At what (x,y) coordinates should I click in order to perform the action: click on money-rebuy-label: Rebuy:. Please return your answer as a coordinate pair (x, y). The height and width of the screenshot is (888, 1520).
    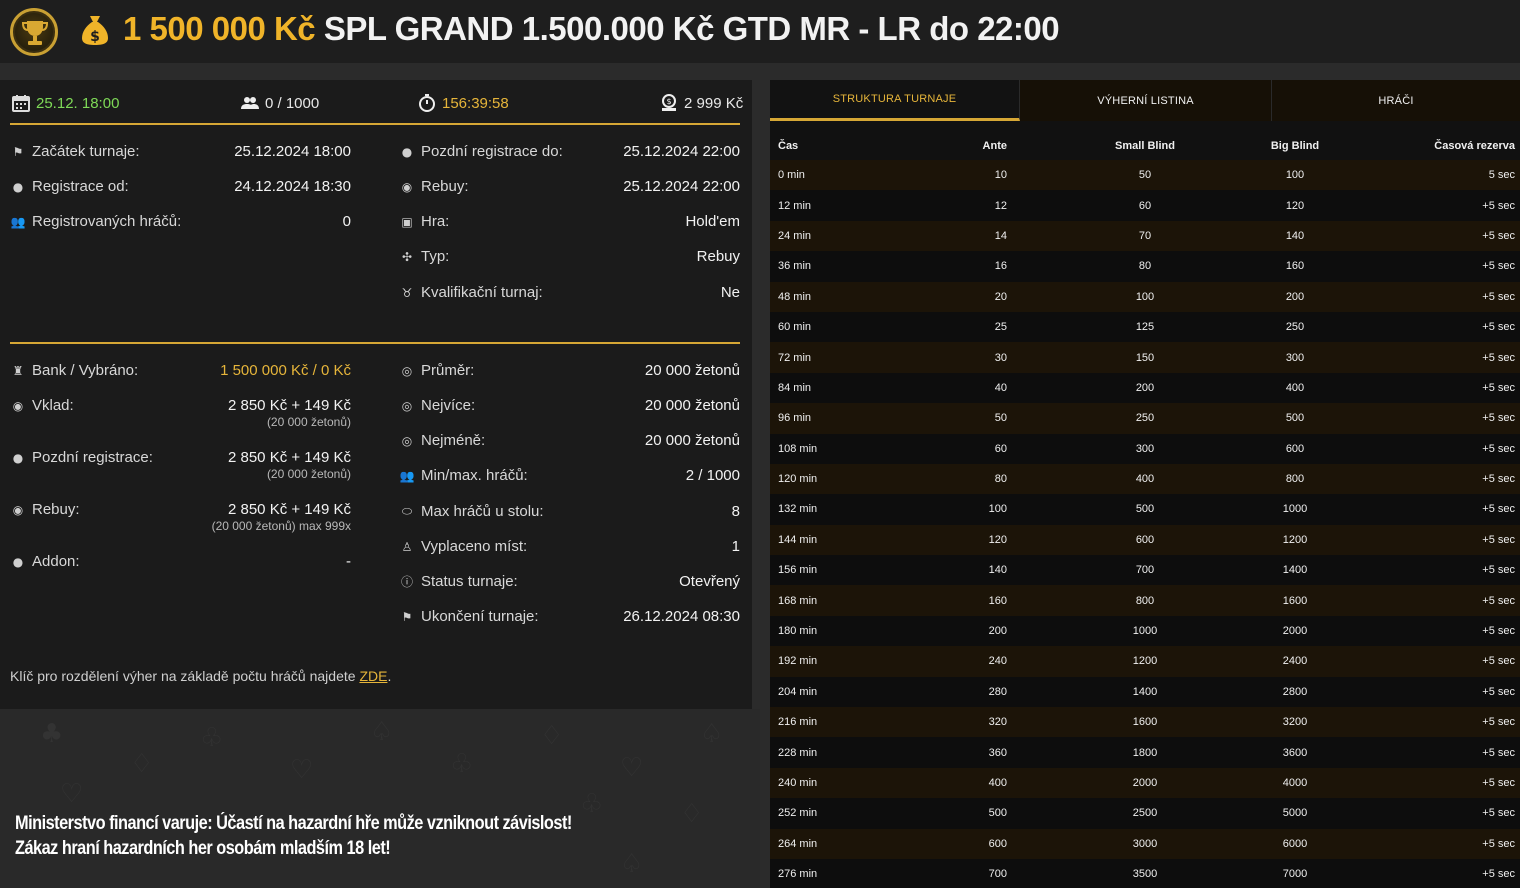
    Looking at the image, I should click on (56, 509).